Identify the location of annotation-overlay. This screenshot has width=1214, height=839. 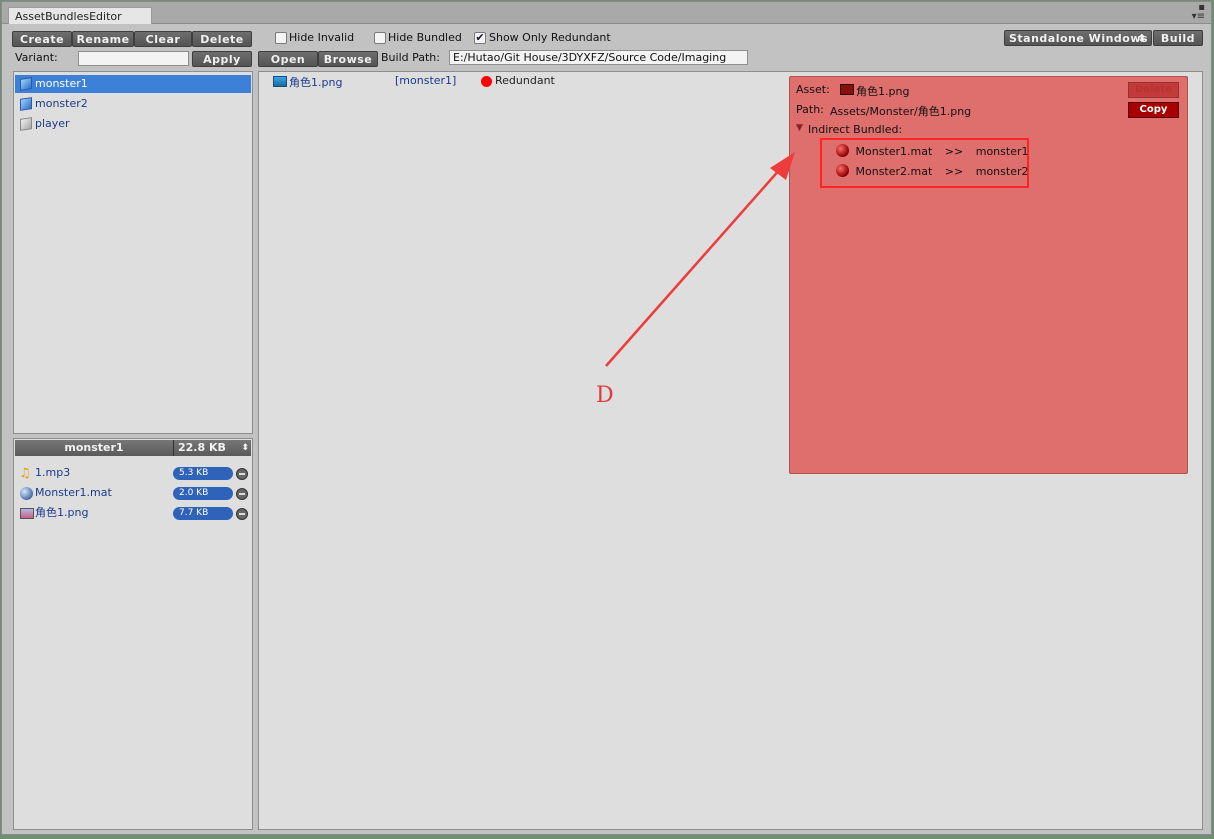
(700, 259).